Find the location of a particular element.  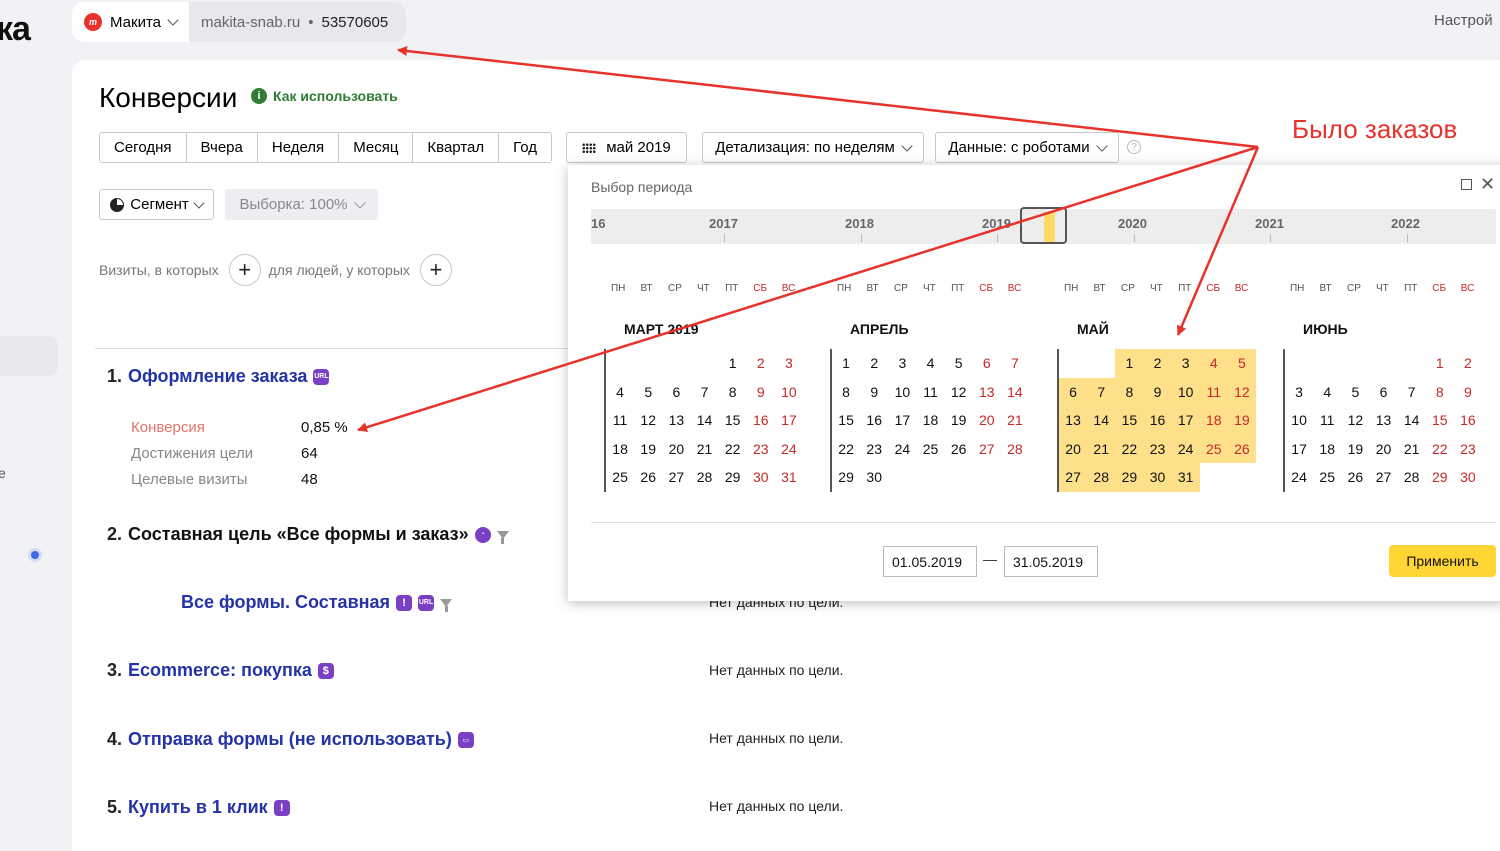

day-cell: 13 is located at coordinates (987, 392).